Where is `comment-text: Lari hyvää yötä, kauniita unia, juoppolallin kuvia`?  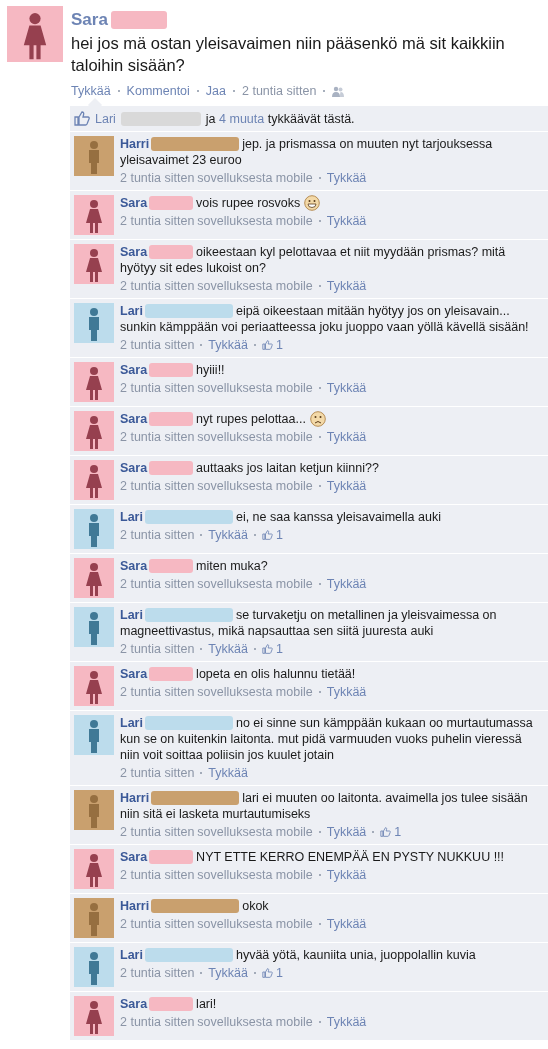
comment-text: Lari hyvää yötä, kauniita unia, juoppolallin kuvia is located at coordinates (298, 955).